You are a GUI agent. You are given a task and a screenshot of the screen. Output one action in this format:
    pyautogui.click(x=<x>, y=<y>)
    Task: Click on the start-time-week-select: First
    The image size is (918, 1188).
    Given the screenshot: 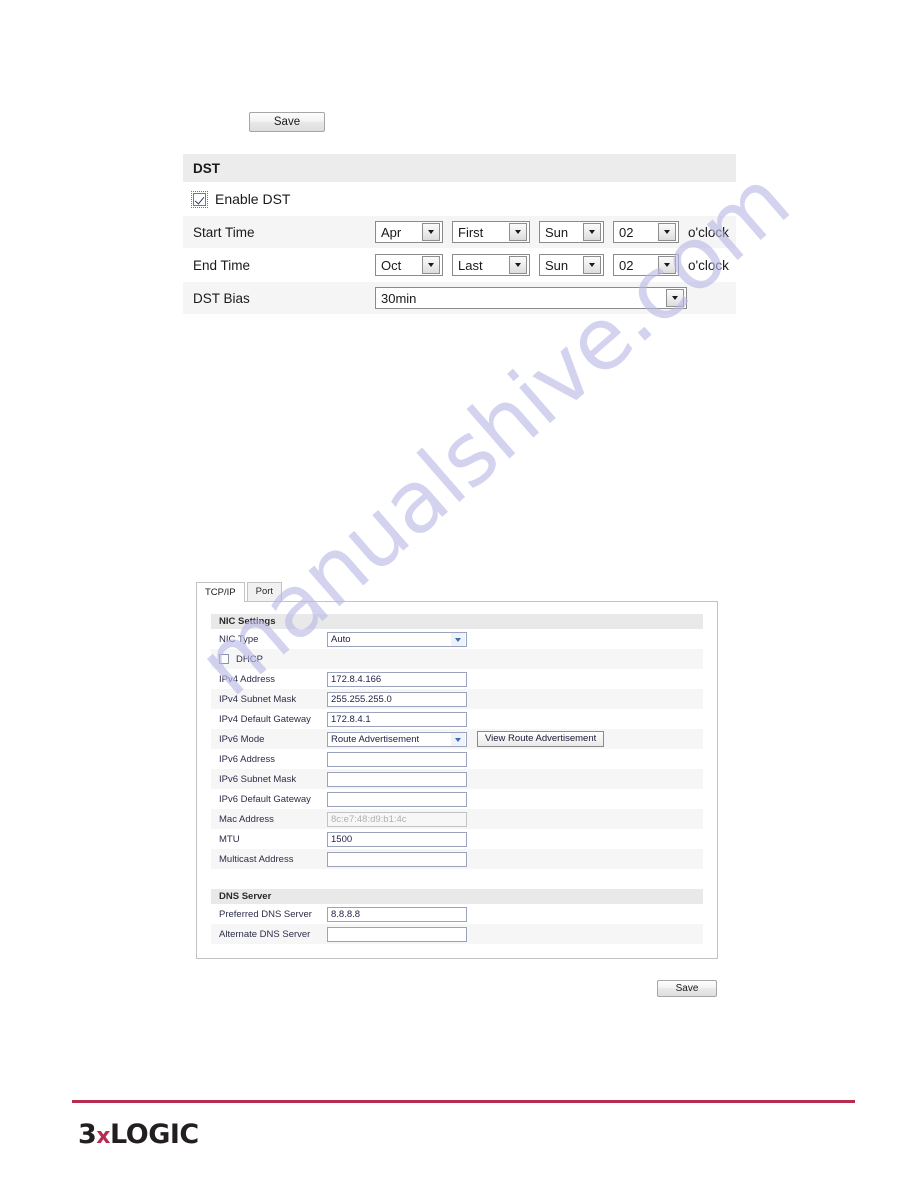 What is the action you would take?
    pyautogui.click(x=491, y=232)
    